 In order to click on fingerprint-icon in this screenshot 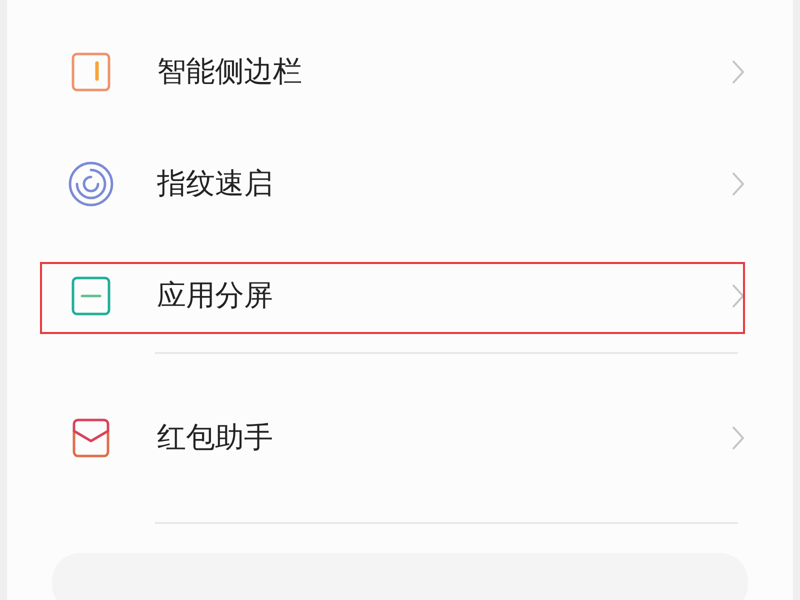, I will do `click(91, 184)`.